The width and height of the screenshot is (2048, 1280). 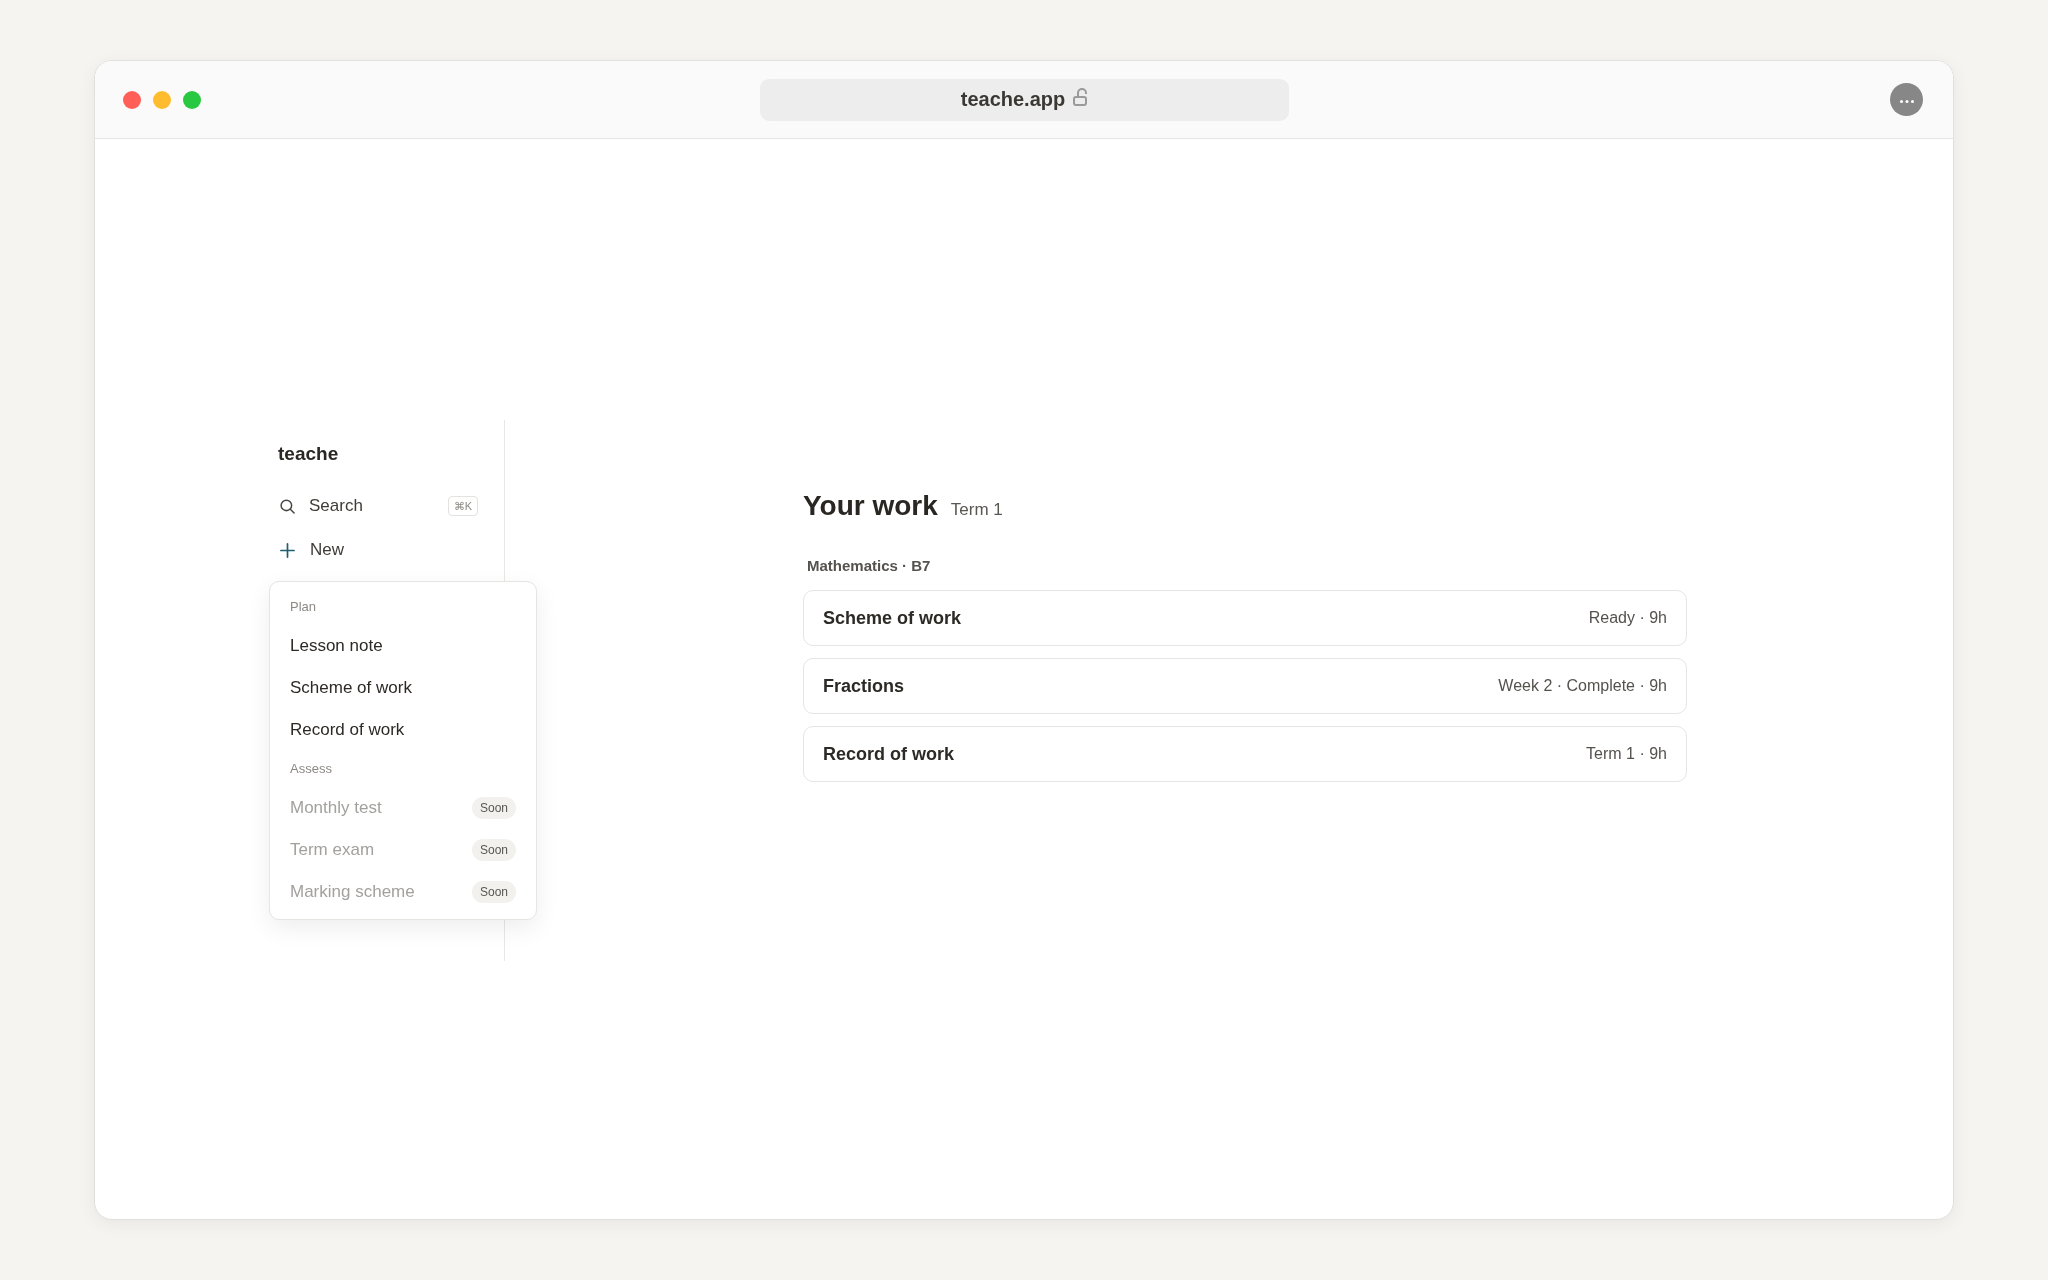 I want to click on card-title: Scheme of work, so click(x=892, y=618).